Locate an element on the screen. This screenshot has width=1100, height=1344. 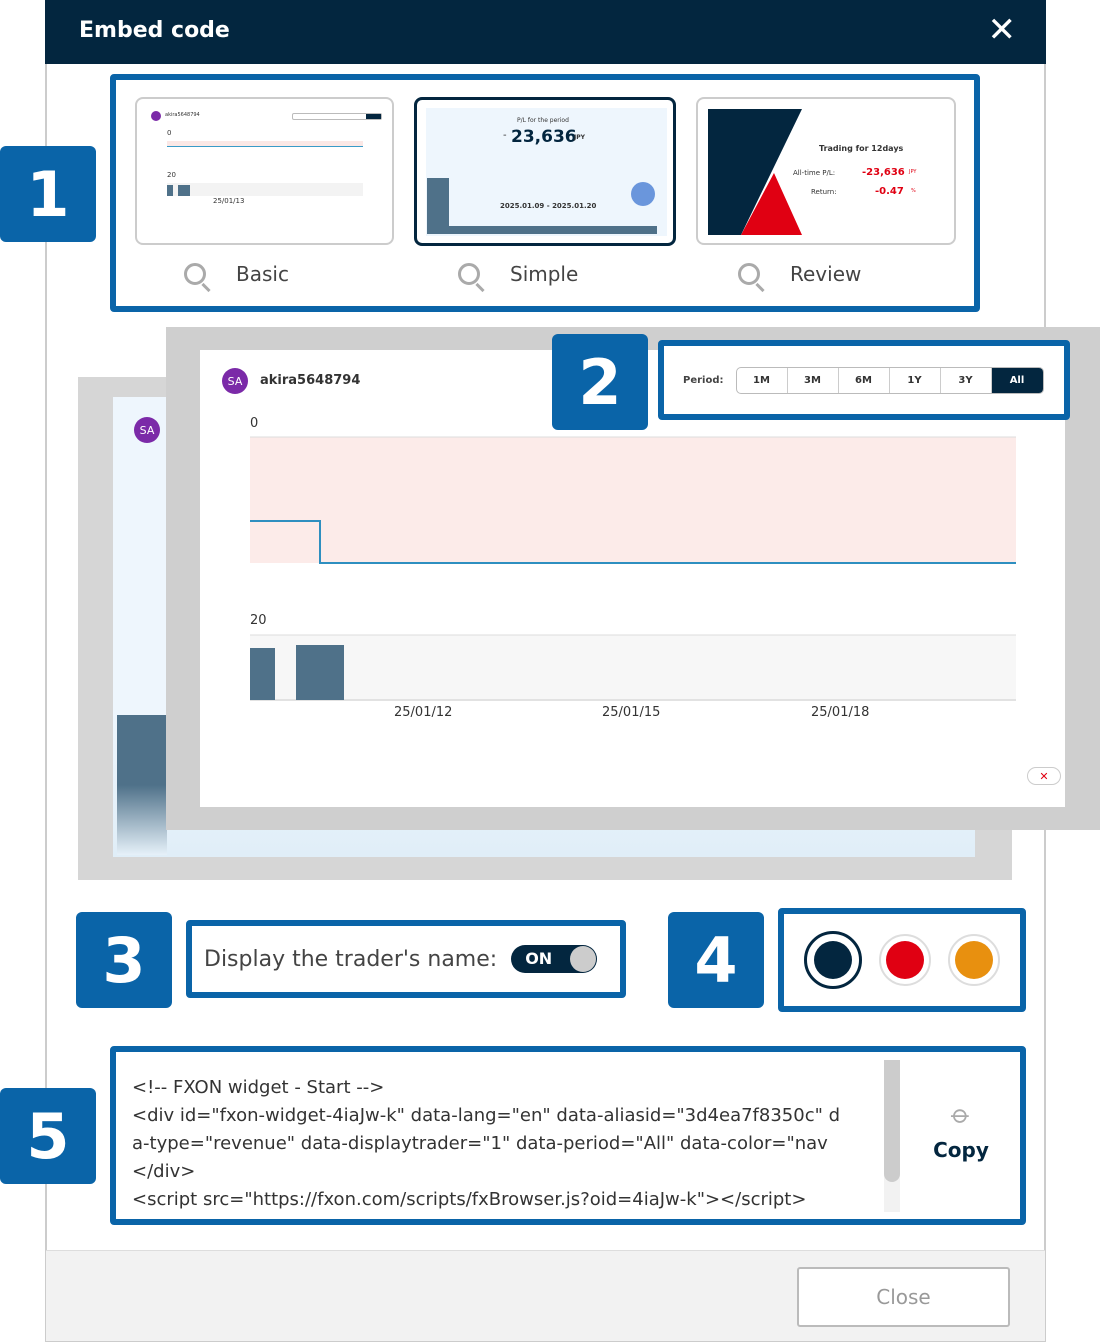
color-orange is located at coordinates (973, 960).